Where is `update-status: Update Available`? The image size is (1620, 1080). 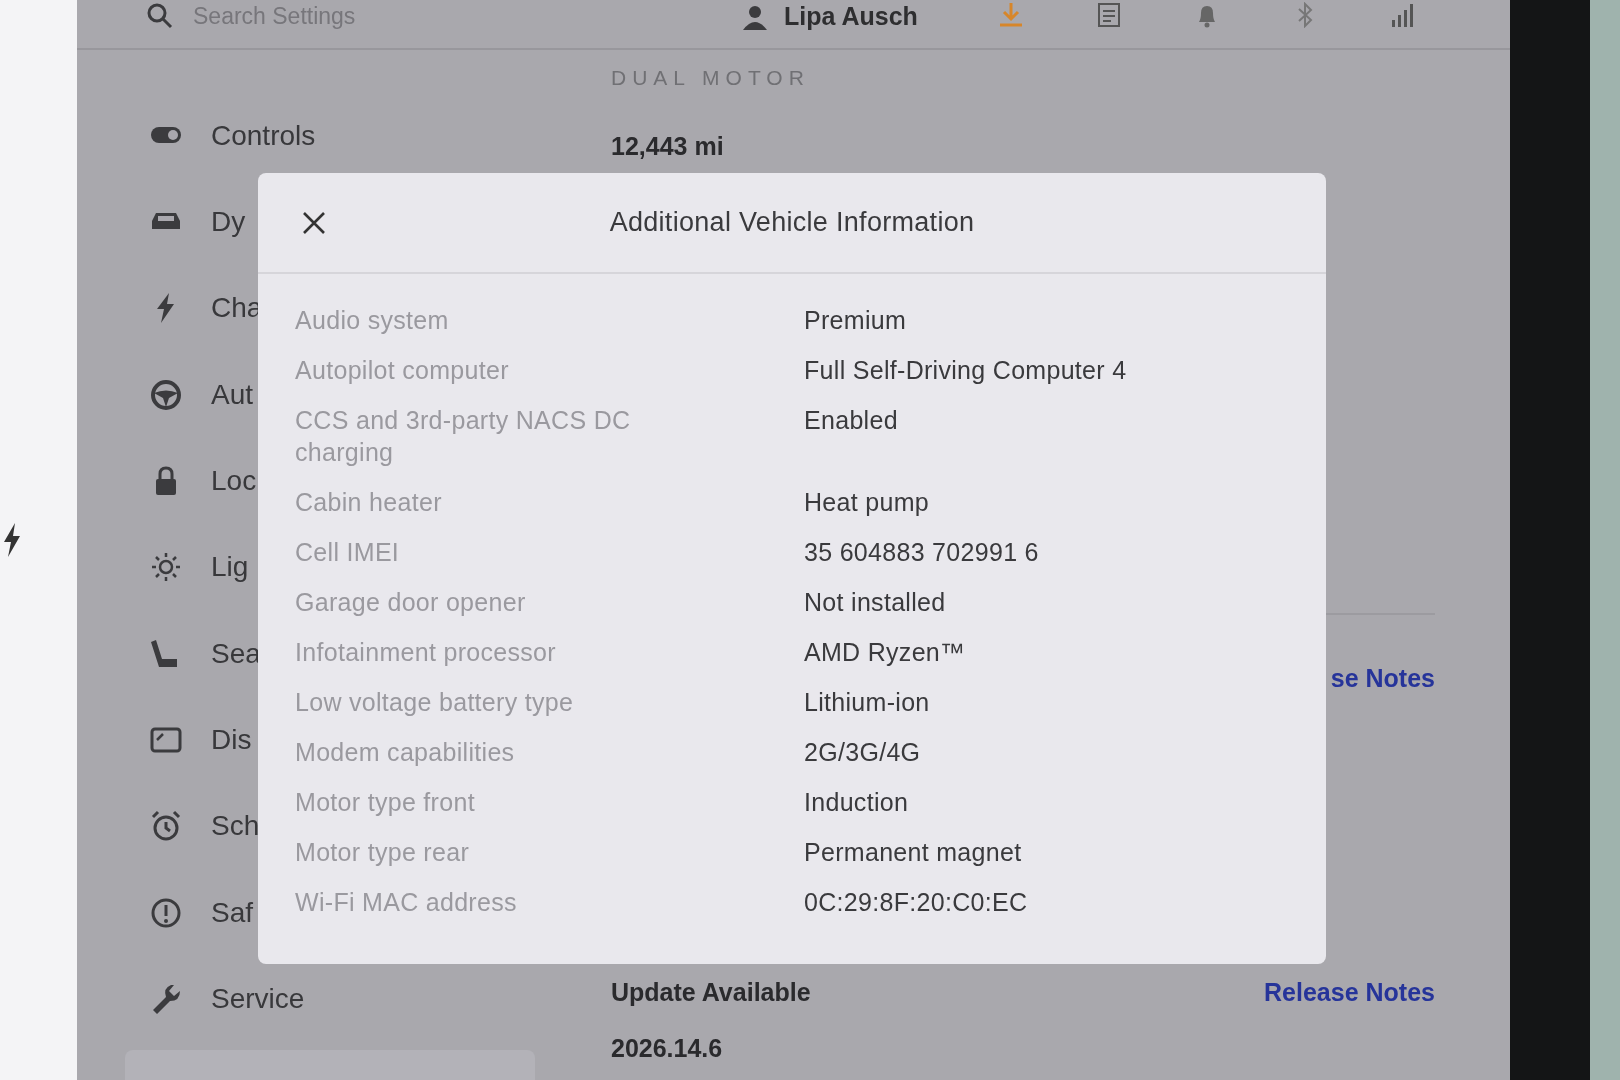
update-status: Update Available is located at coordinates (711, 991).